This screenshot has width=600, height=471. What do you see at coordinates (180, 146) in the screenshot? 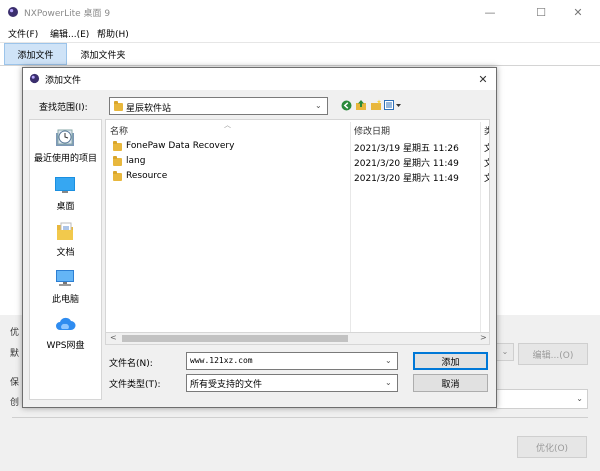
I see `file-name: FonePaw Data Recovery` at bounding box center [180, 146].